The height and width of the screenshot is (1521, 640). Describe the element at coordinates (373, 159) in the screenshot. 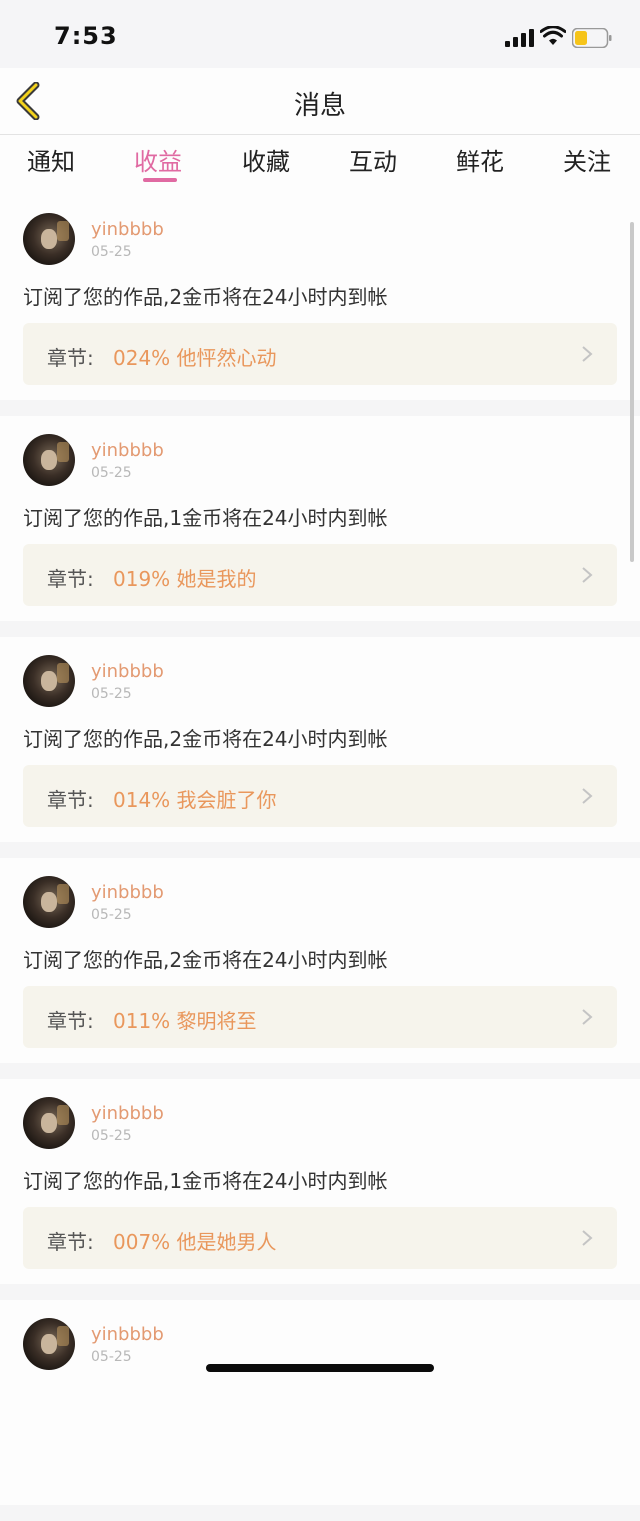

I see `tab-interactions: 互动` at that location.